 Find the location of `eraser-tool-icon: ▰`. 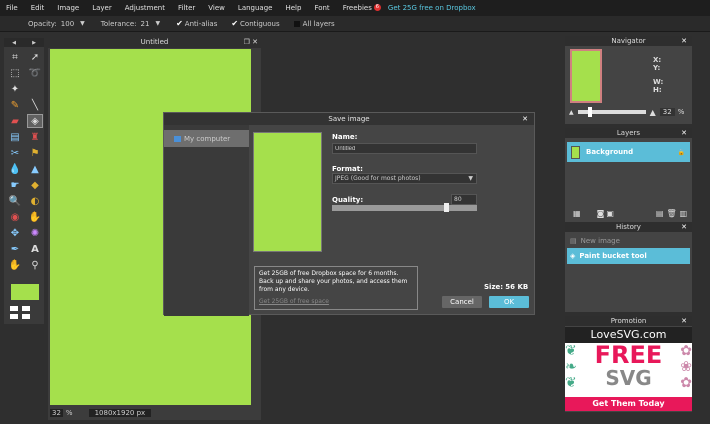

eraser-tool-icon: ▰ is located at coordinates (15, 121).